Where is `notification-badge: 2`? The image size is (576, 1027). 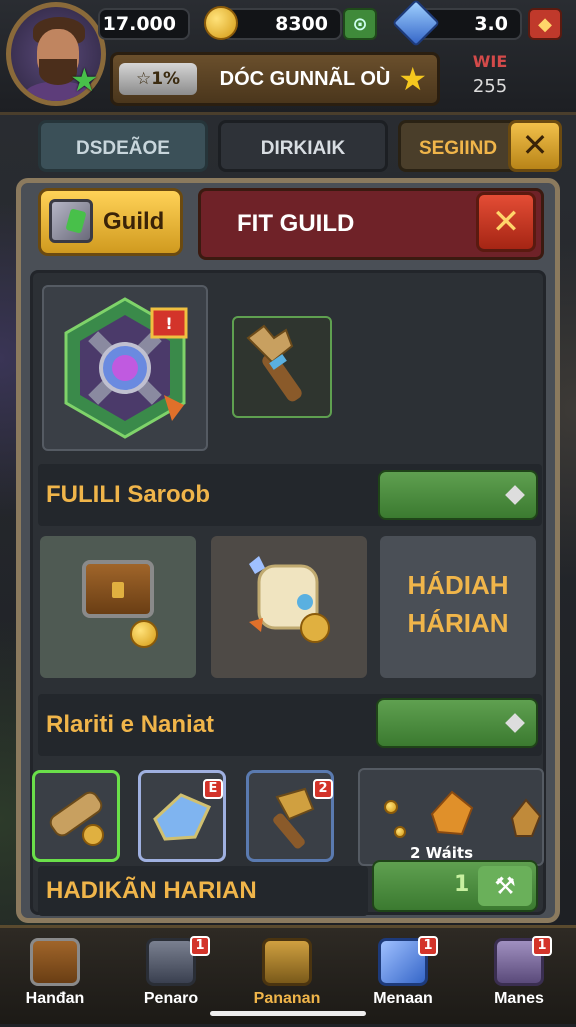 notification-badge: 2 is located at coordinates (323, 789).